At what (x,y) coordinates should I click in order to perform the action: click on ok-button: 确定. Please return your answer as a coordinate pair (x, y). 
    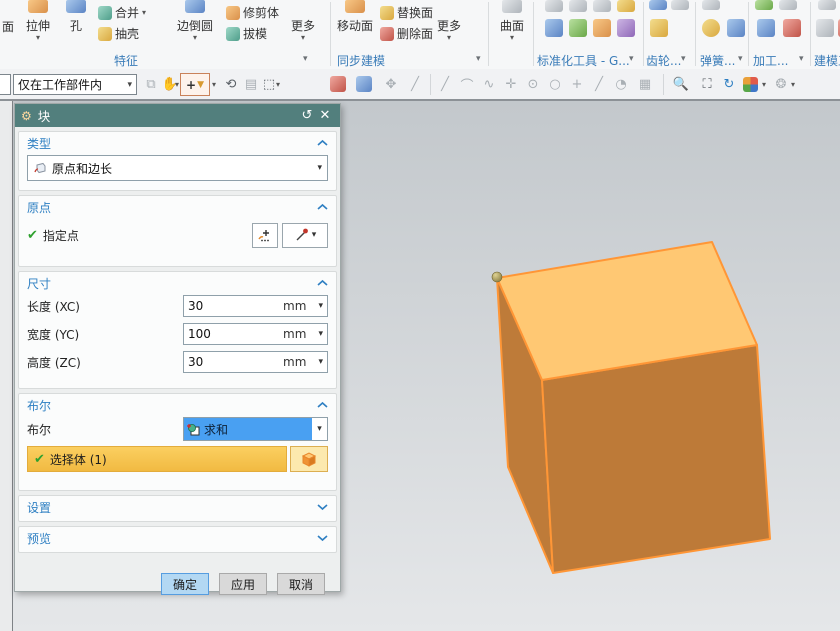
    Looking at the image, I should click on (185, 584).